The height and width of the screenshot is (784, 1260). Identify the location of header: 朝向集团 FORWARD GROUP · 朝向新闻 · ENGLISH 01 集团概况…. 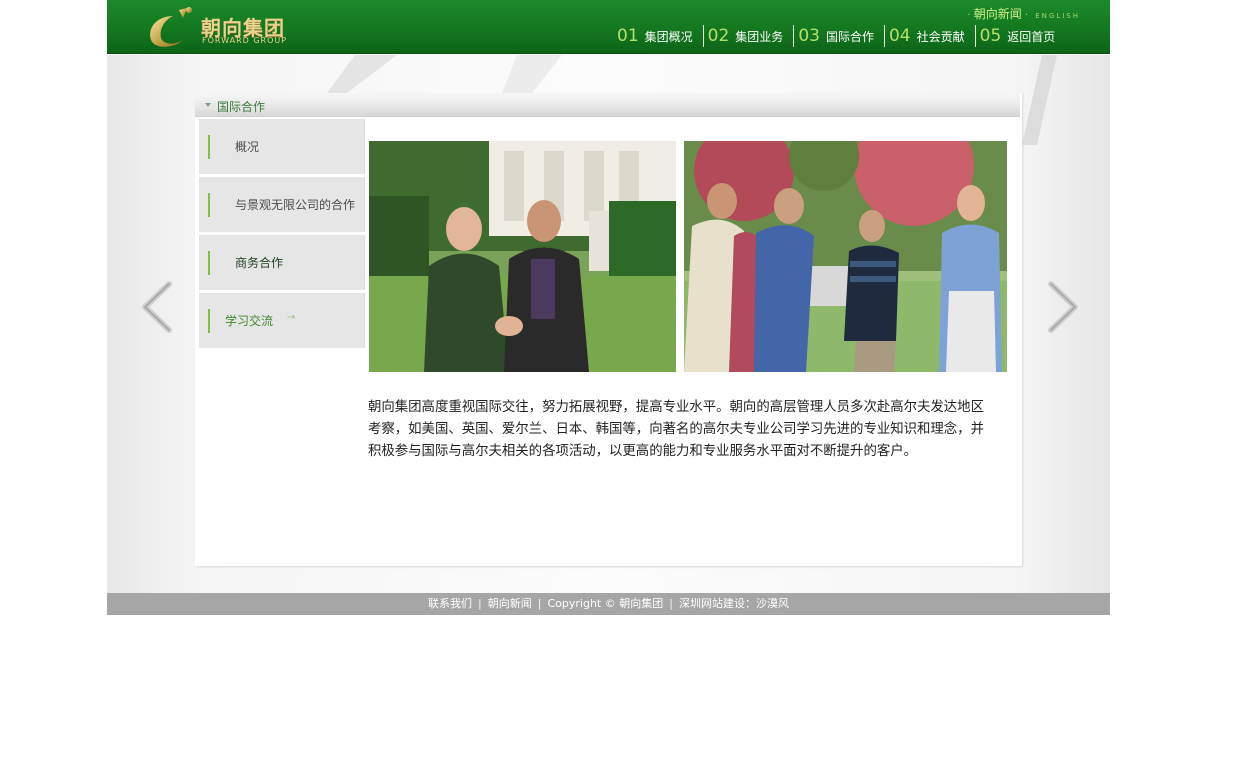
(608, 27).